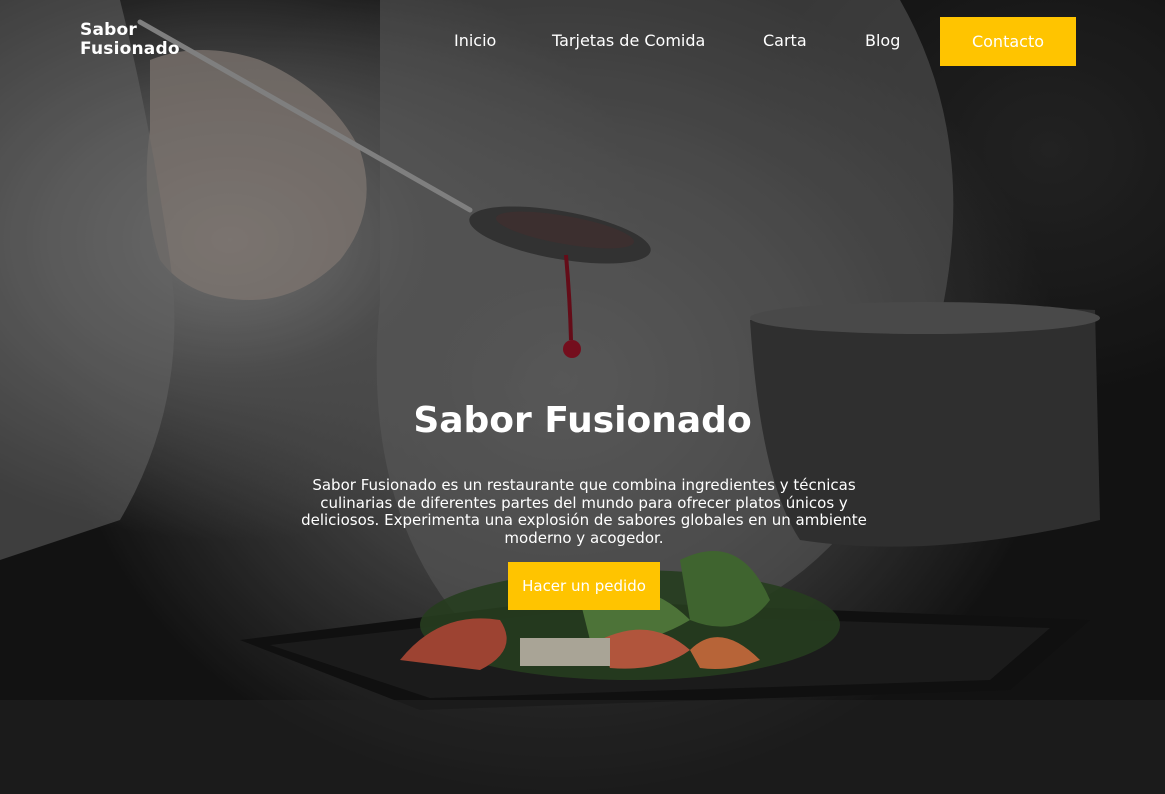 The width and height of the screenshot is (1165, 794). What do you see at coordinates (1008, 41) in the screenshot?
I see `contacto-button: Contacto` at bounding box center [1008, 41].